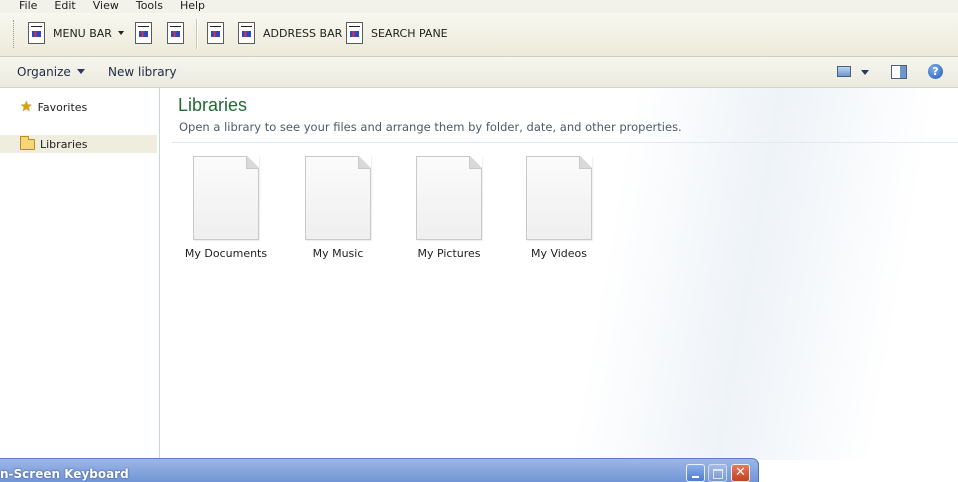 The width and height of the screenshot is (958, 482). Describe the element at coordinates (44, 72) in the screenshot. I see `organize-label: Organize` at that location.